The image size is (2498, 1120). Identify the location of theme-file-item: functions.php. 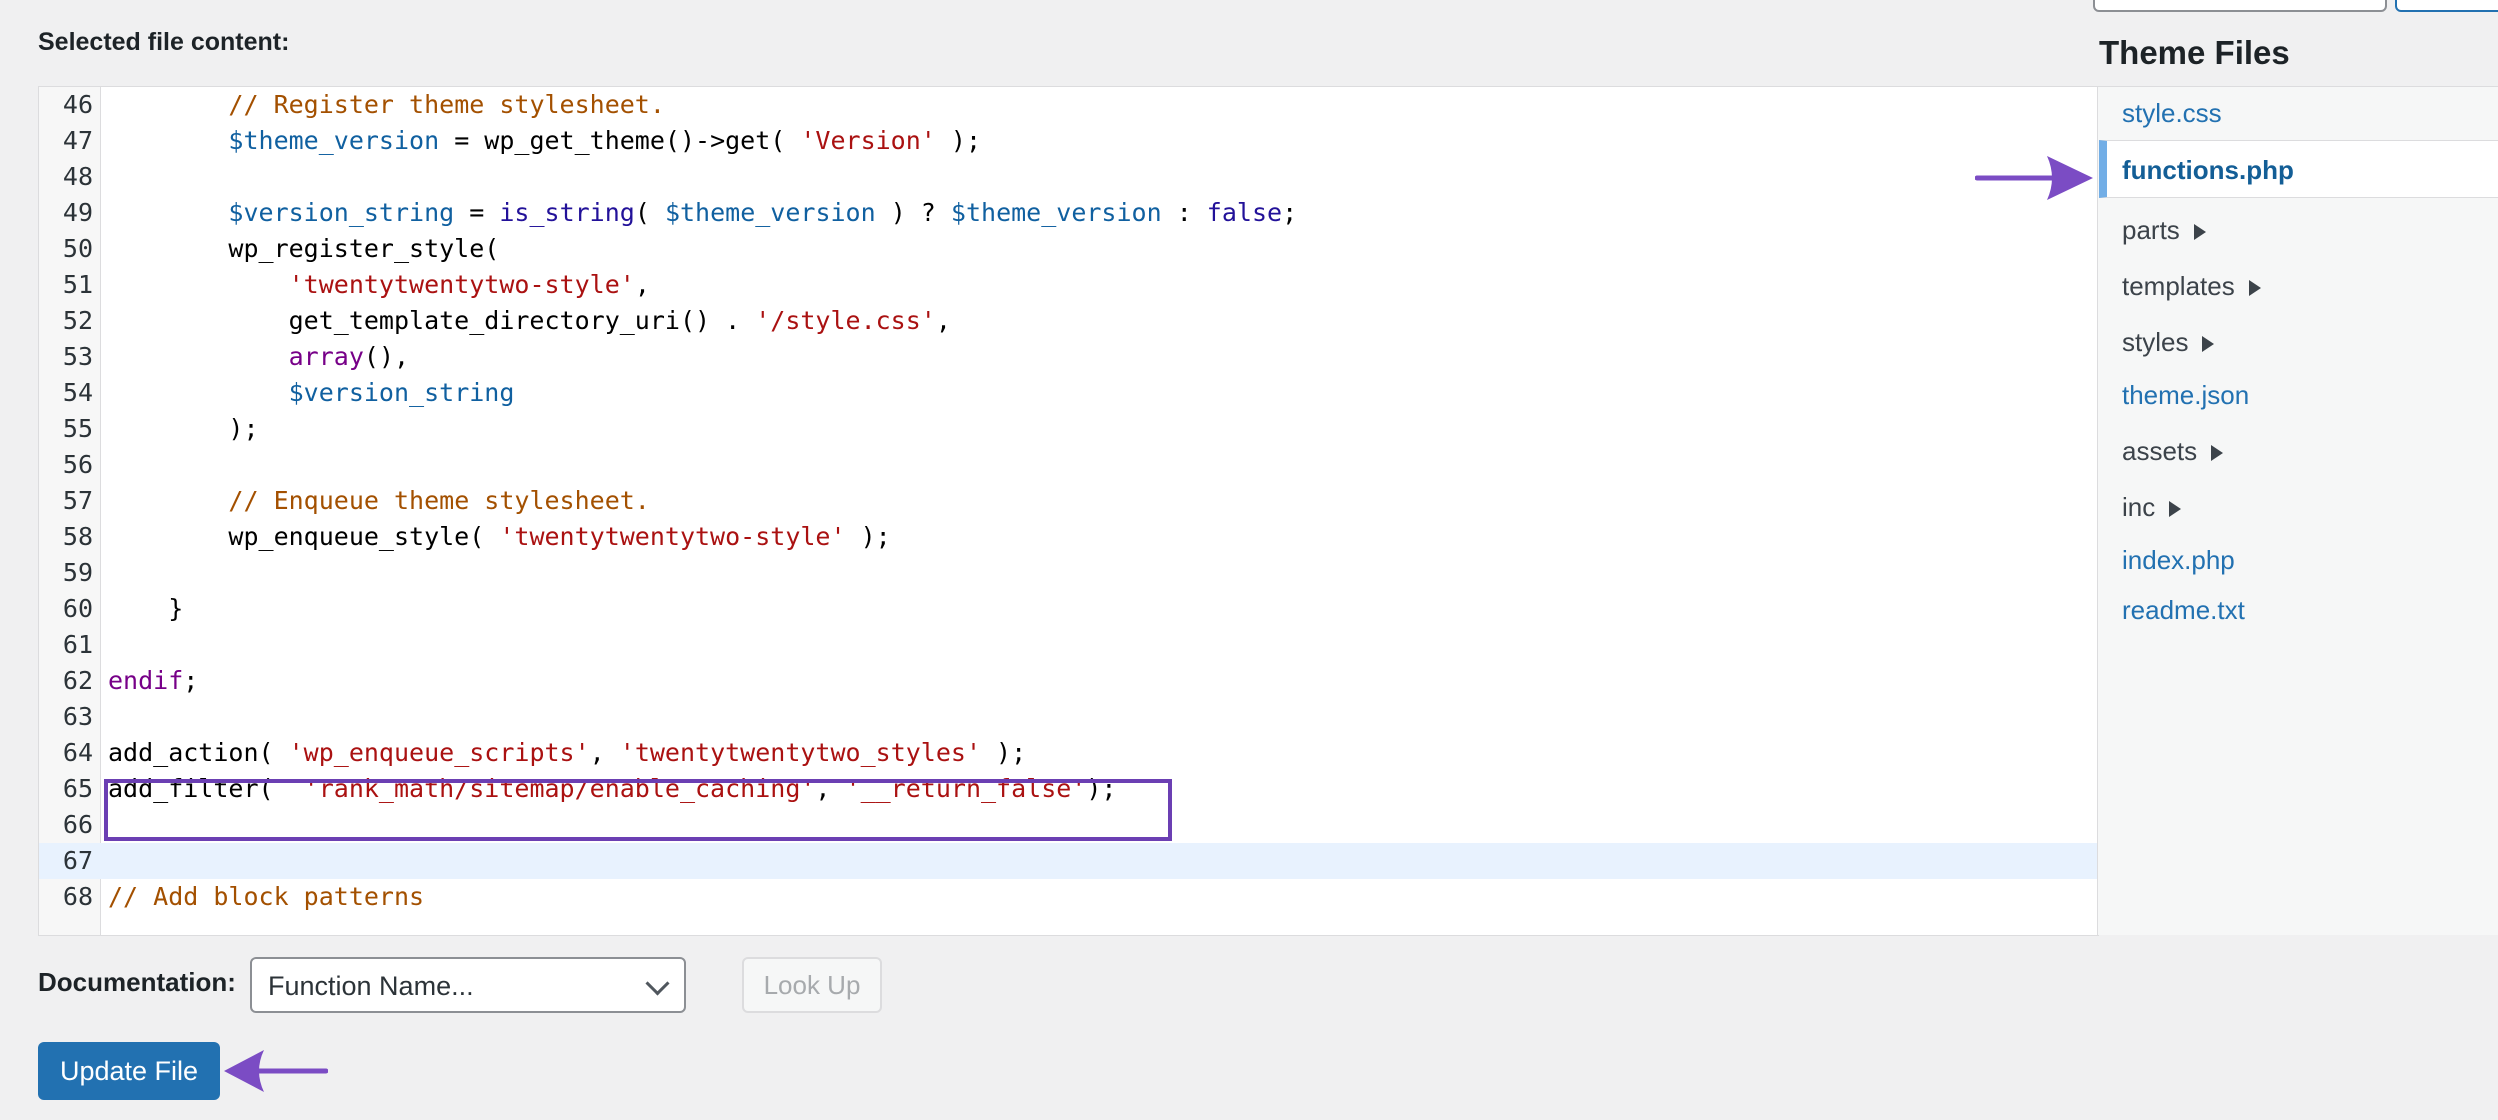
(2298, 169).